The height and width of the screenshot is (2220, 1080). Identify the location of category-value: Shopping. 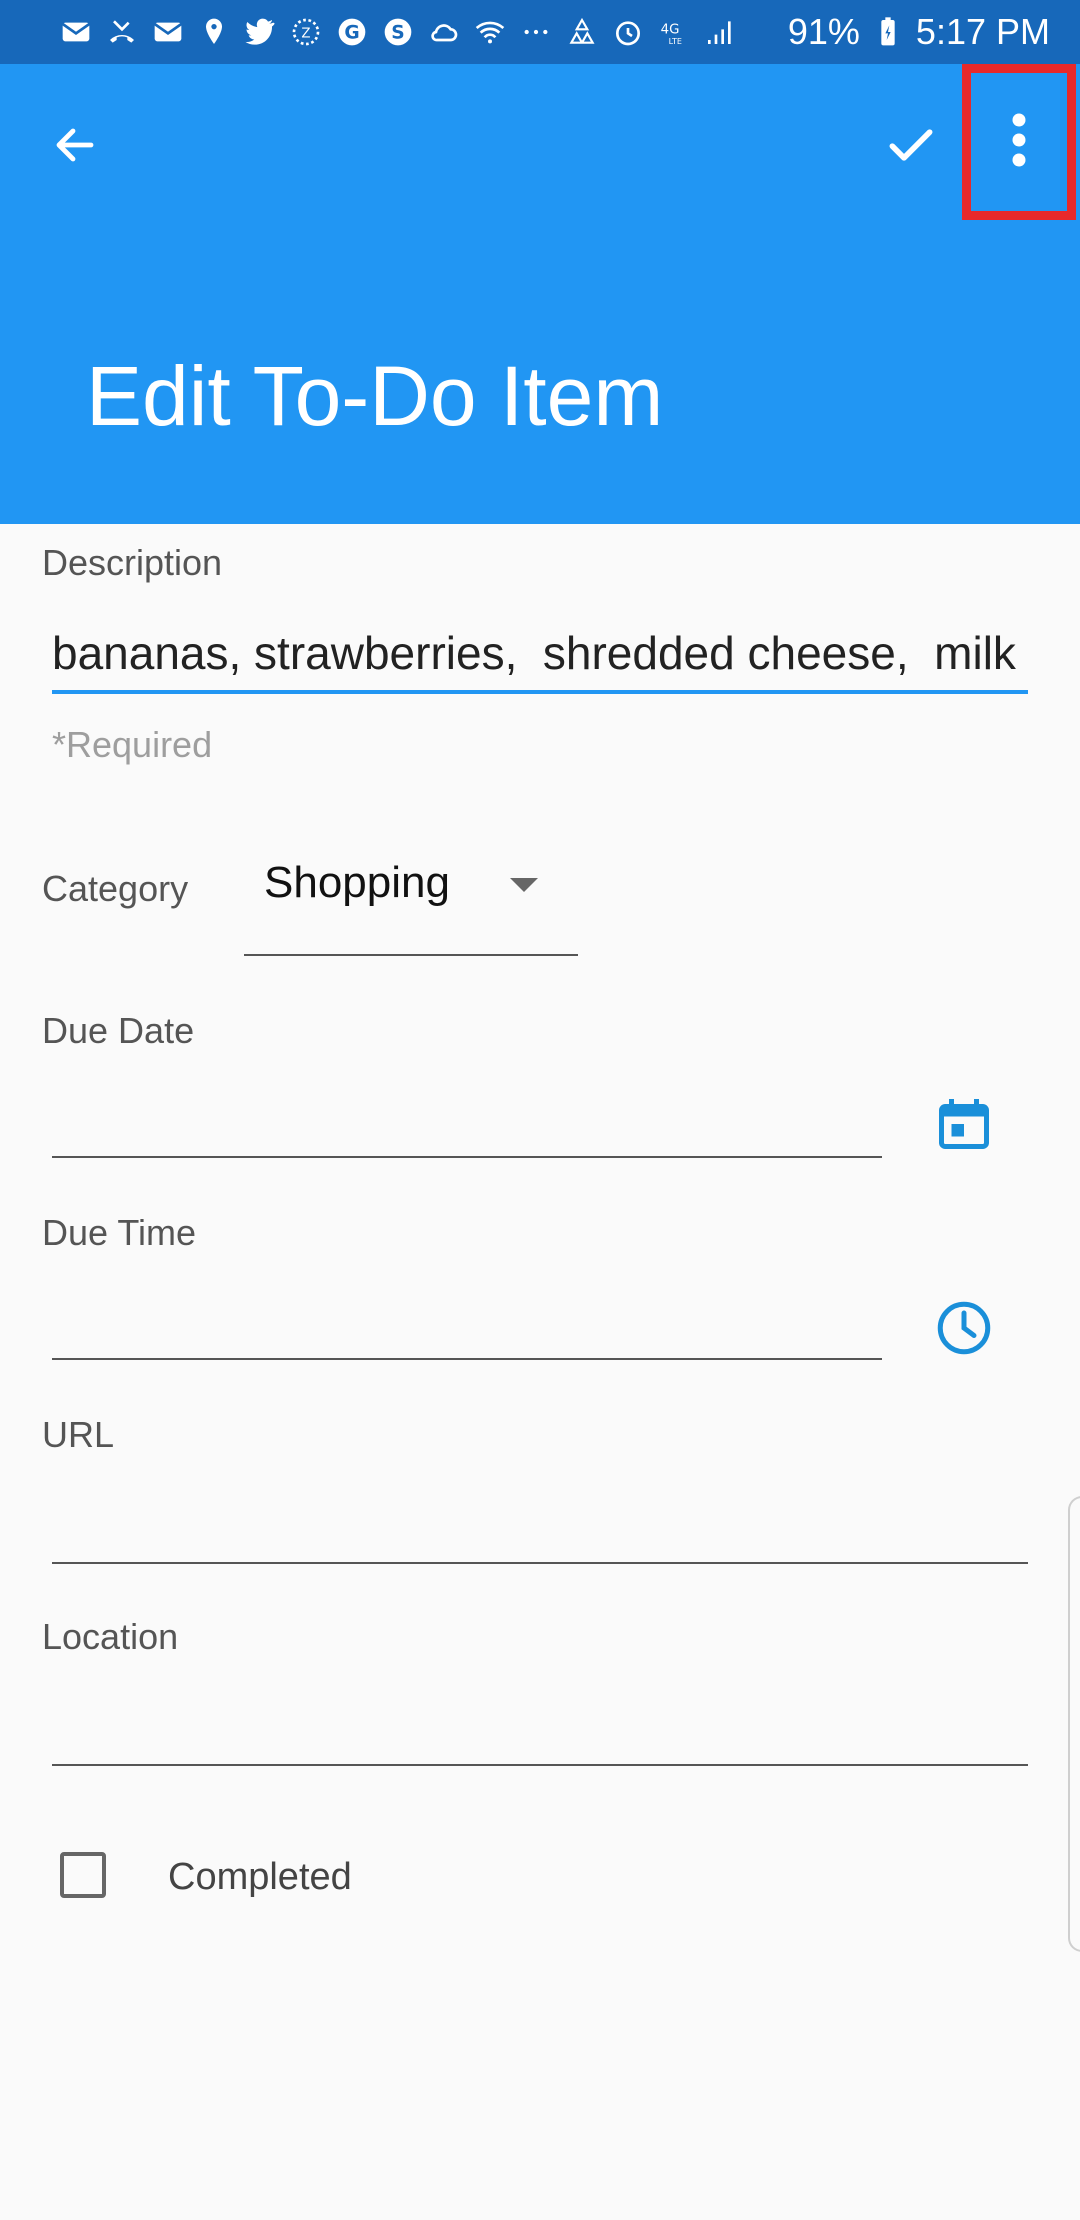
(357, 882).